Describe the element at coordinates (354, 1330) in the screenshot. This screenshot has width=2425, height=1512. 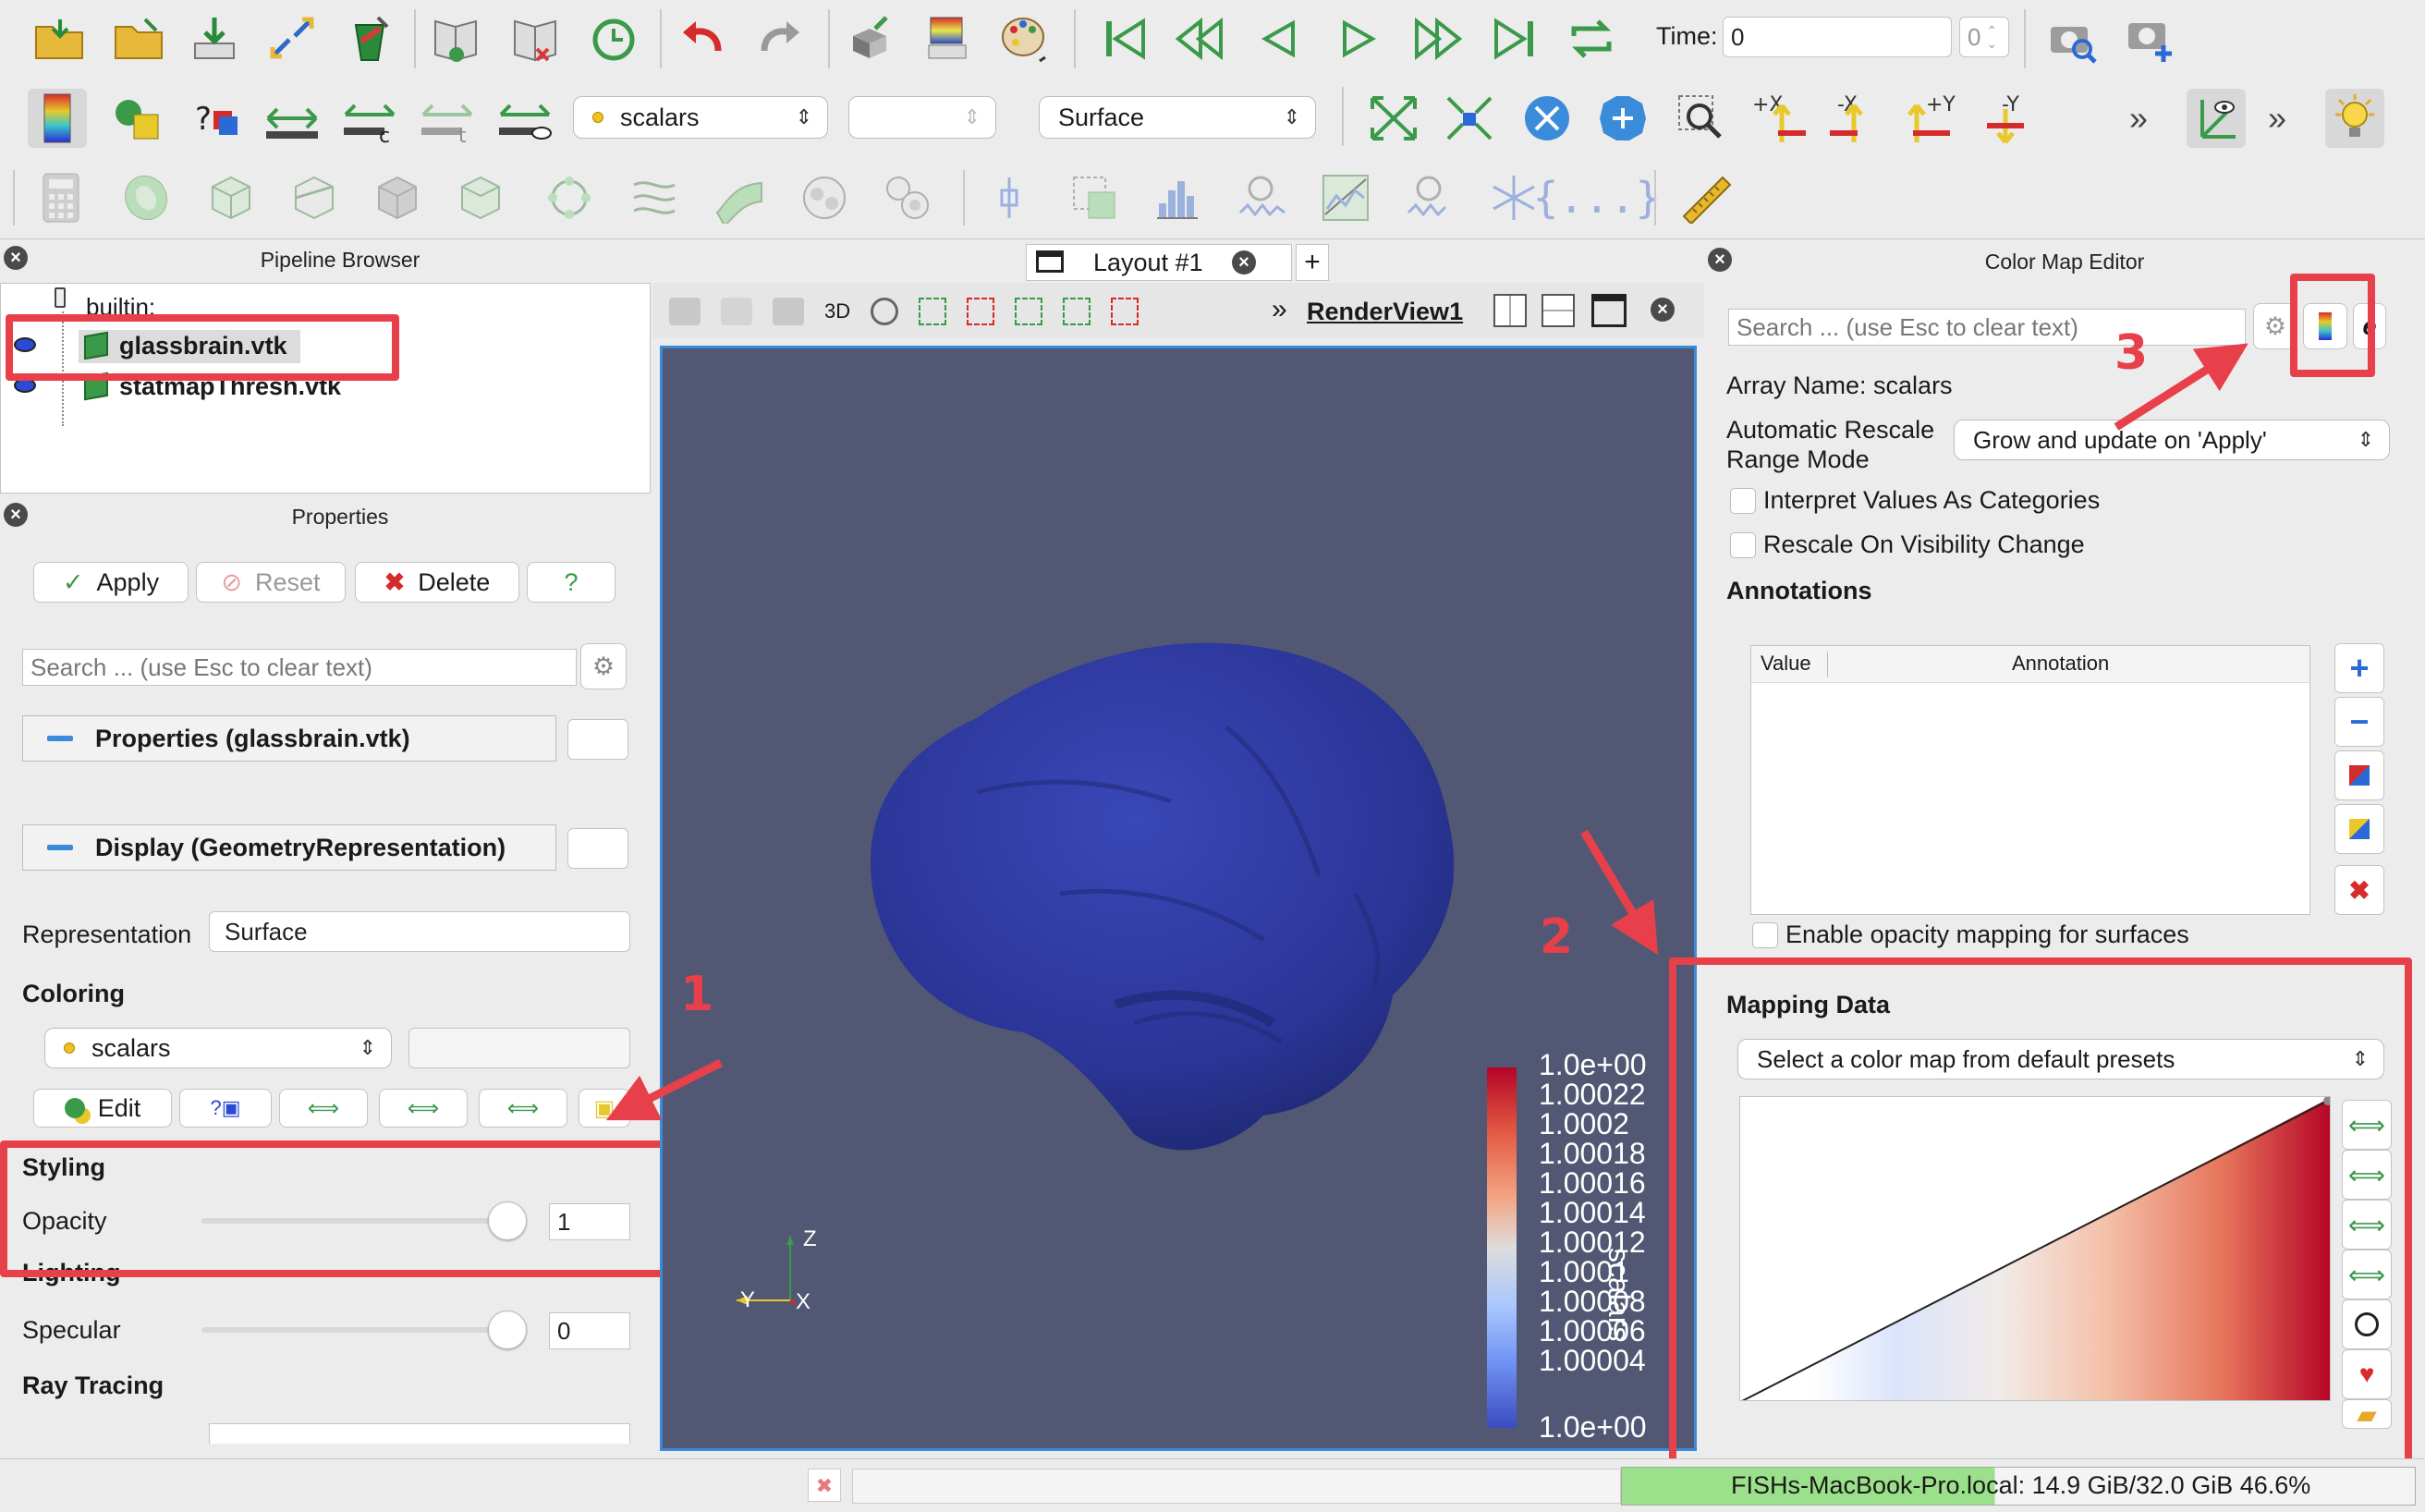
I see `specular-slider-track` at that location.